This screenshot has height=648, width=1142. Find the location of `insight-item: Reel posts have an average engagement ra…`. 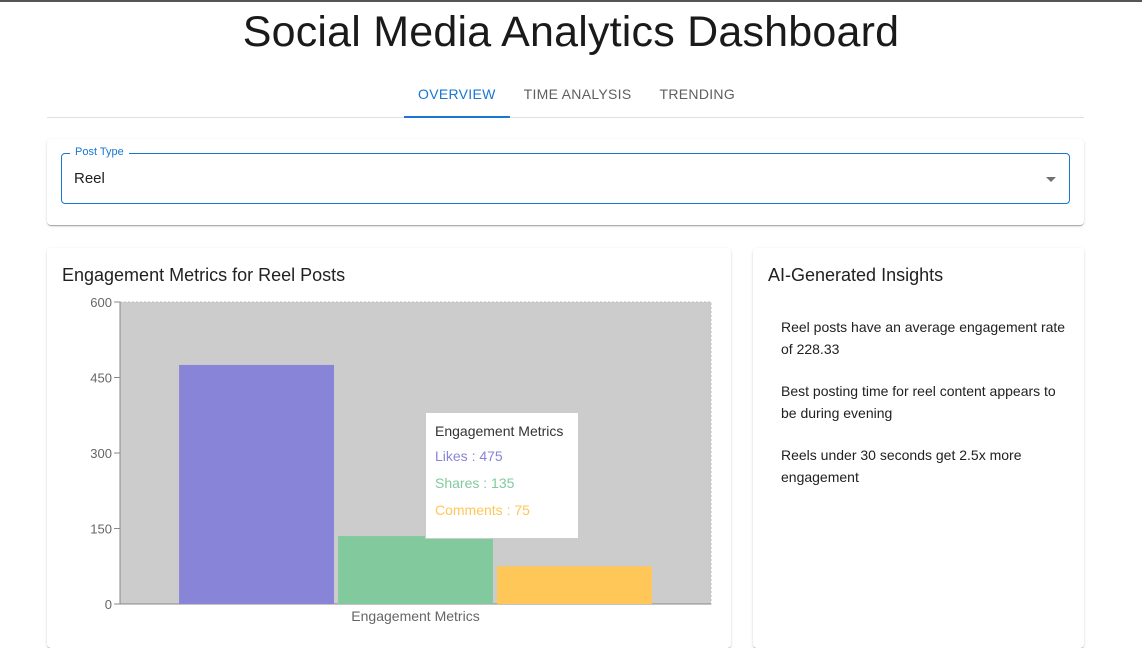

insight-item: Reel posts have an average engagement ra… is located at coordinates (923, 338).